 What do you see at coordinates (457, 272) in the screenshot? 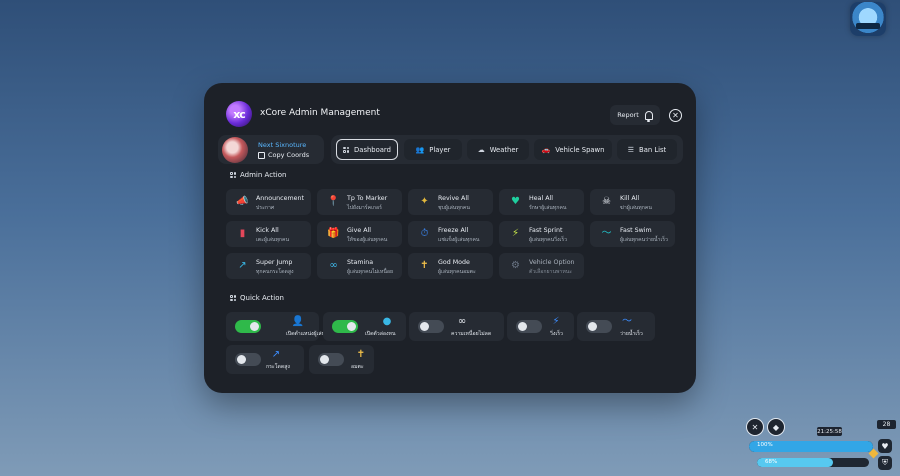
I see `action-sublabel: ผู้เล่นทุกคนอมตะ` at bounding box center [457, 272].